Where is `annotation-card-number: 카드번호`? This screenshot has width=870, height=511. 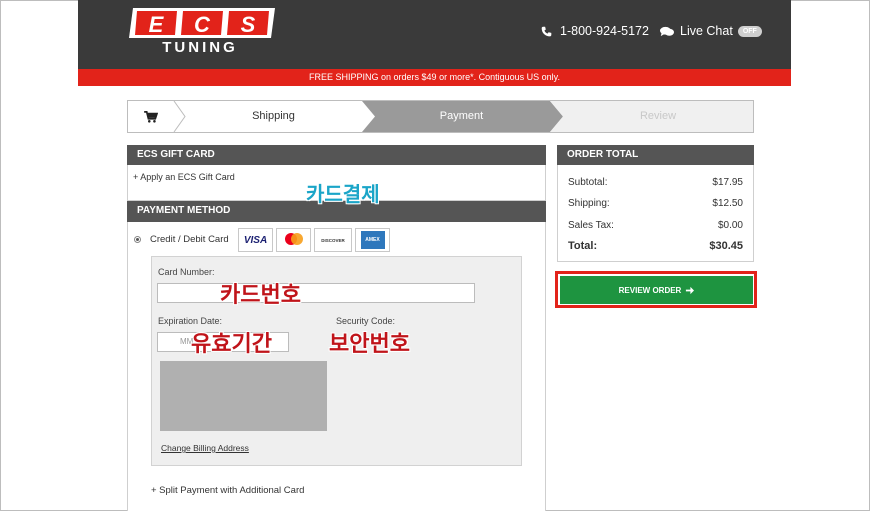 annotation-card-number: 카드번호 is located at coordinates (260, 295).